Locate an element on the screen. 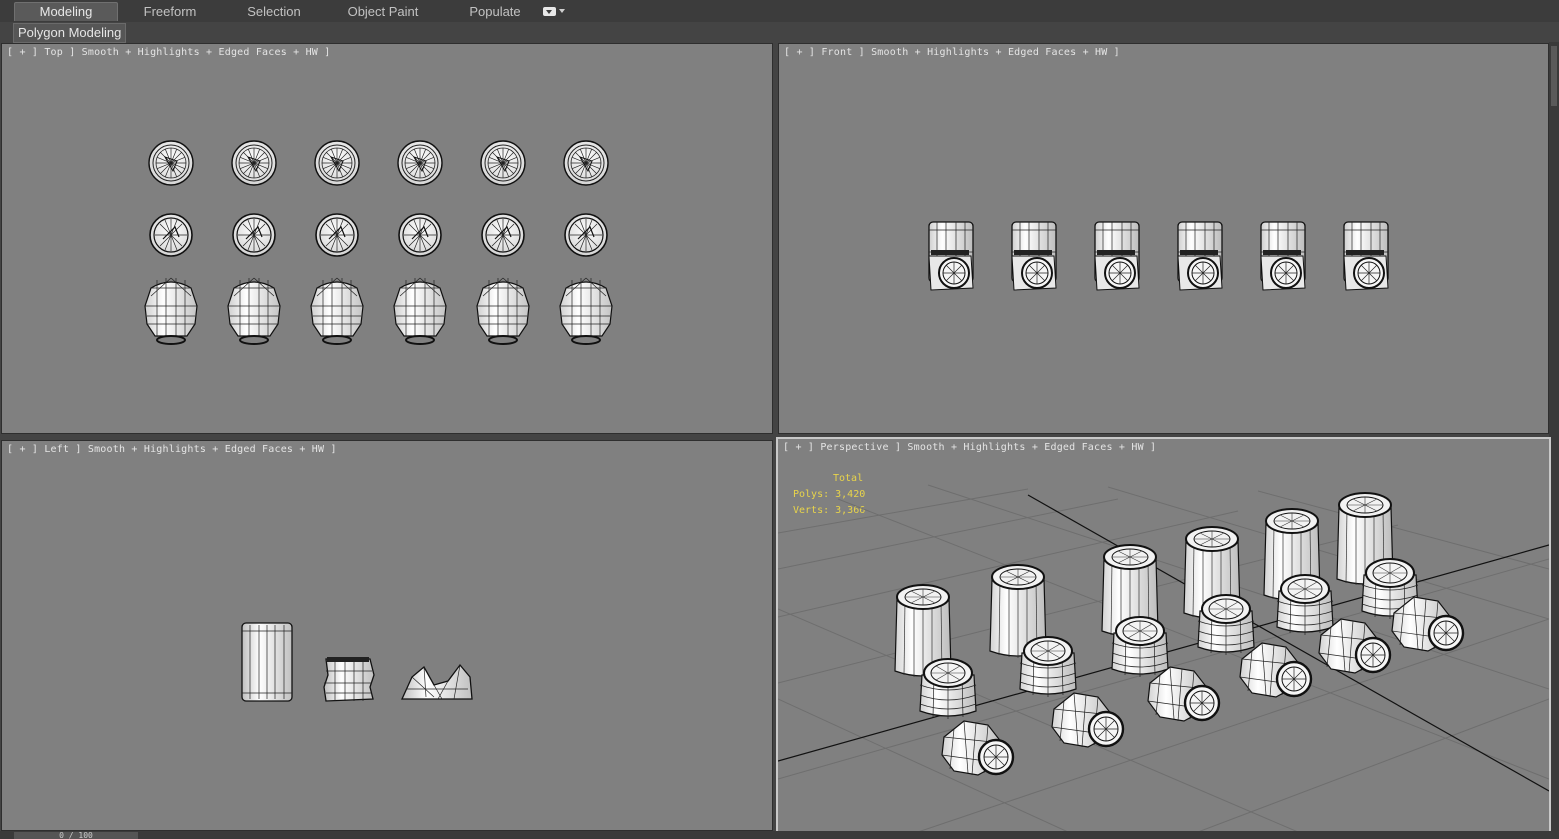  ribbon-options-dropdown is located at coordinates (555, 11).